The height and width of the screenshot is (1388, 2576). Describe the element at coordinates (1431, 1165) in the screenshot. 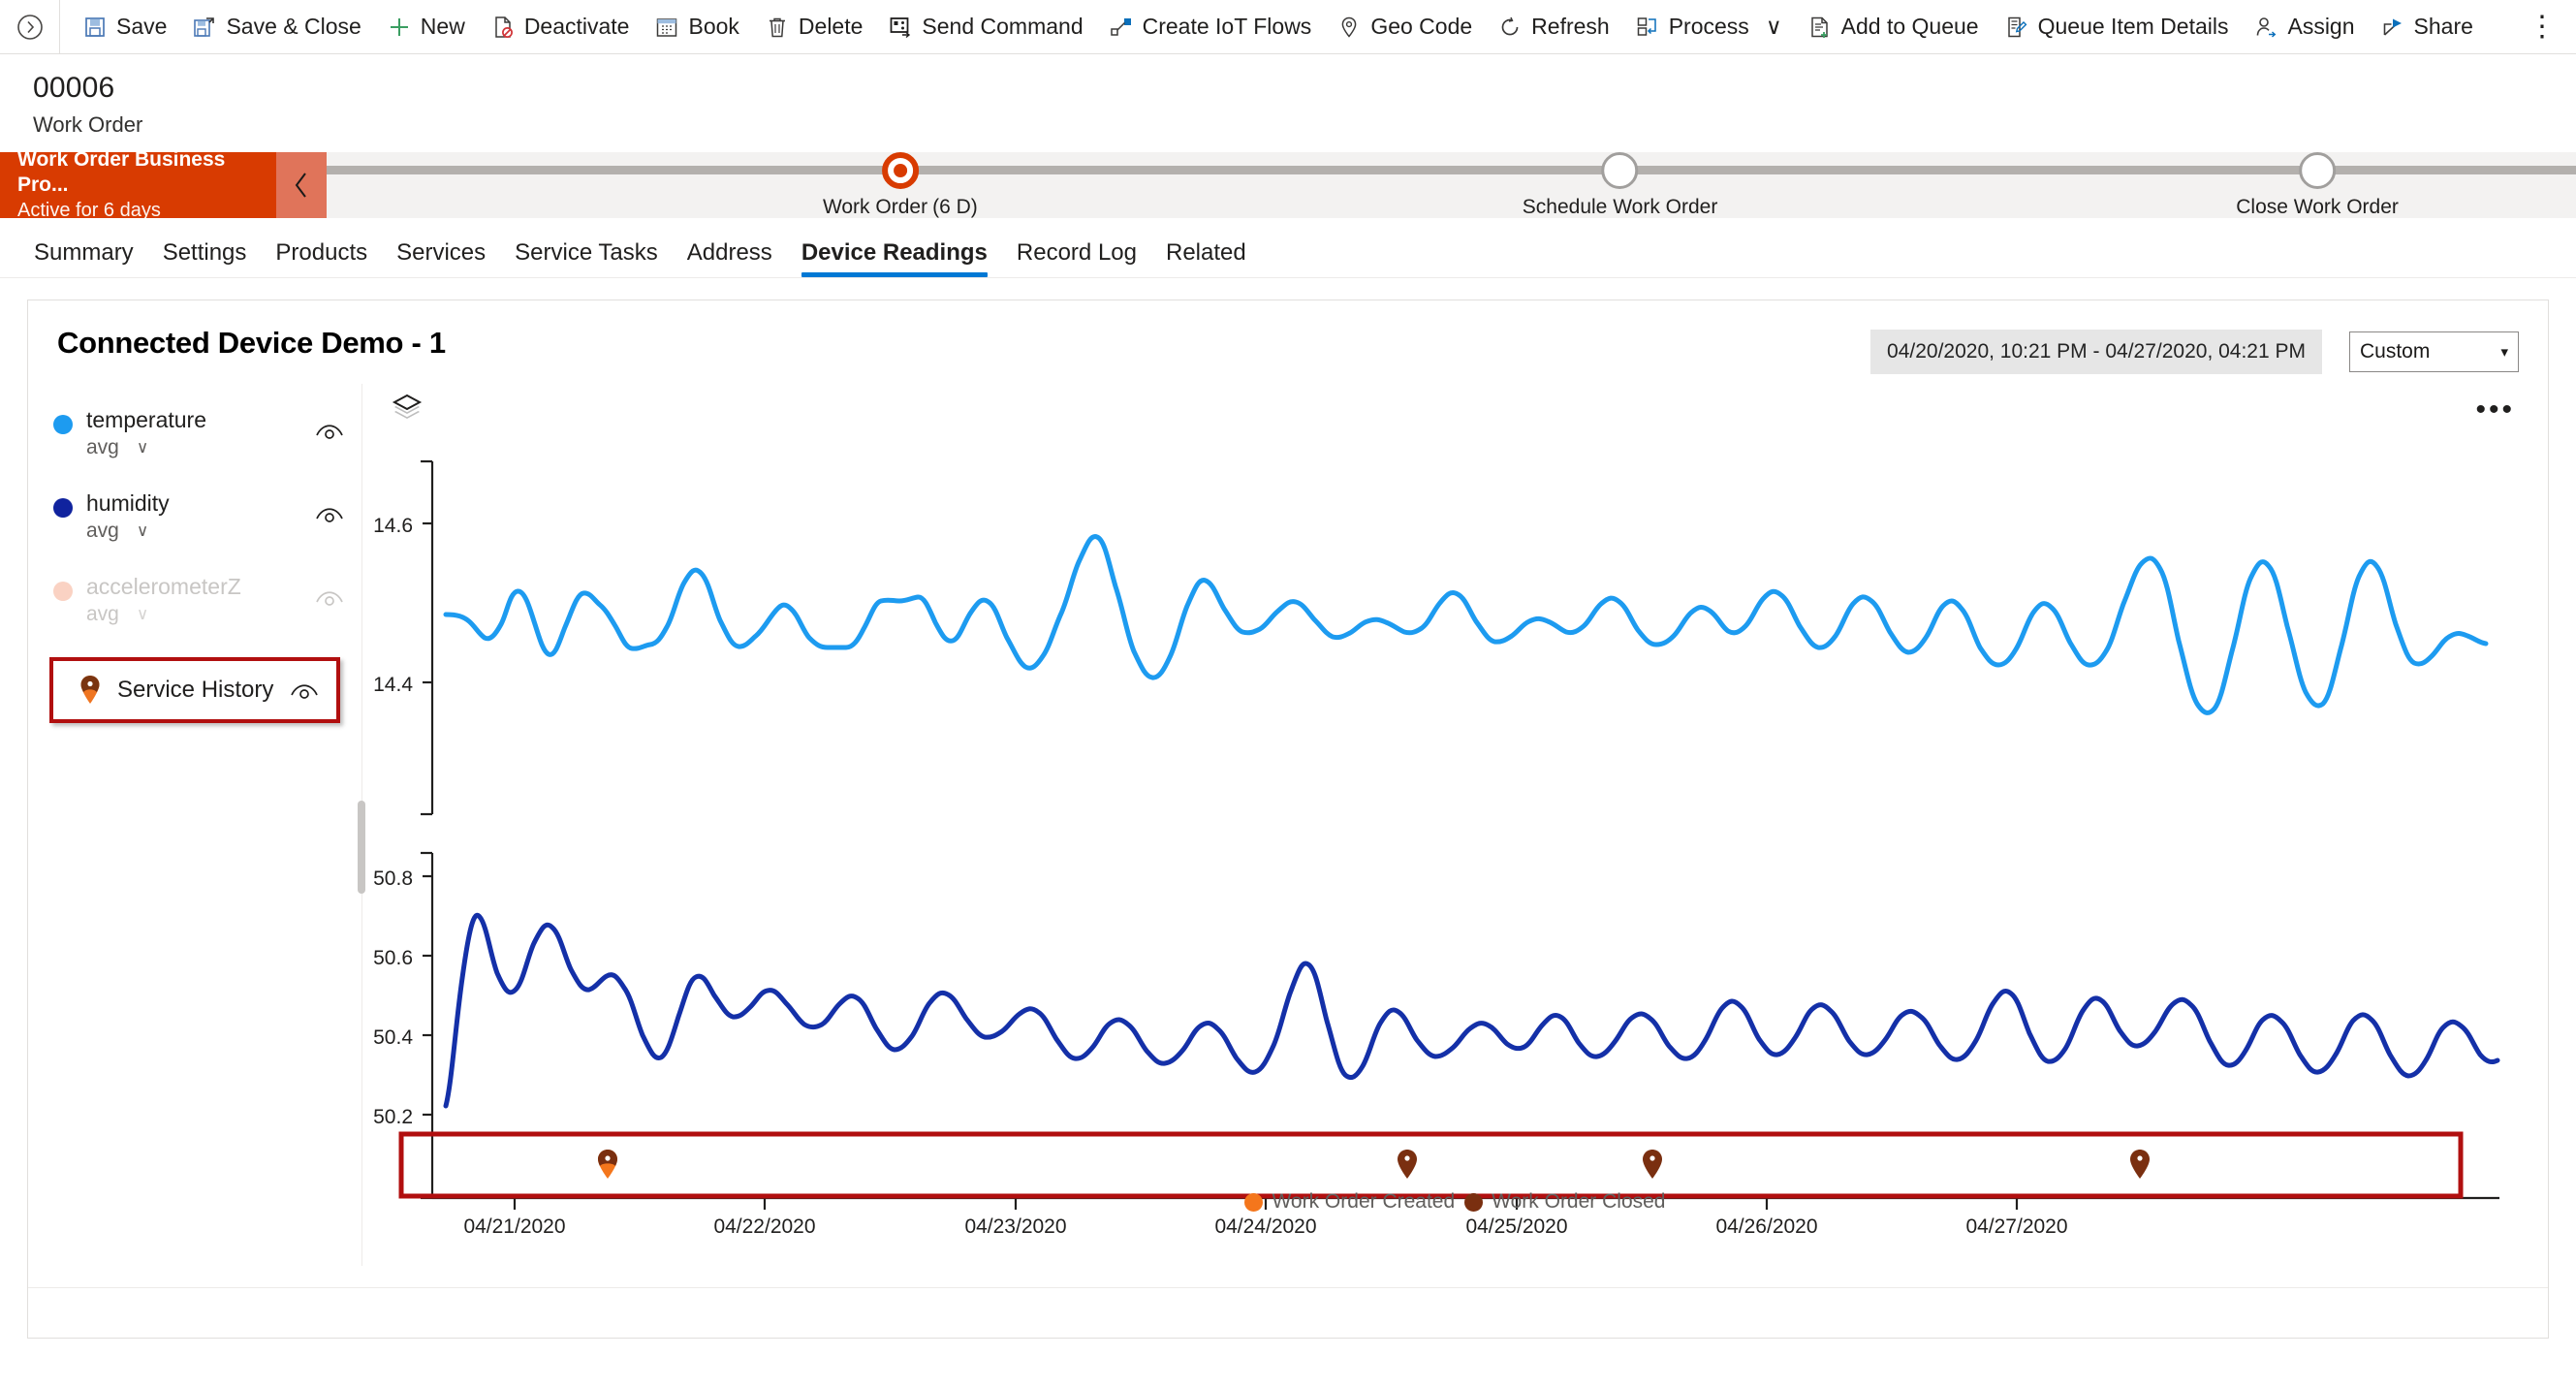

I see `service-history-marker-lane` at that location.